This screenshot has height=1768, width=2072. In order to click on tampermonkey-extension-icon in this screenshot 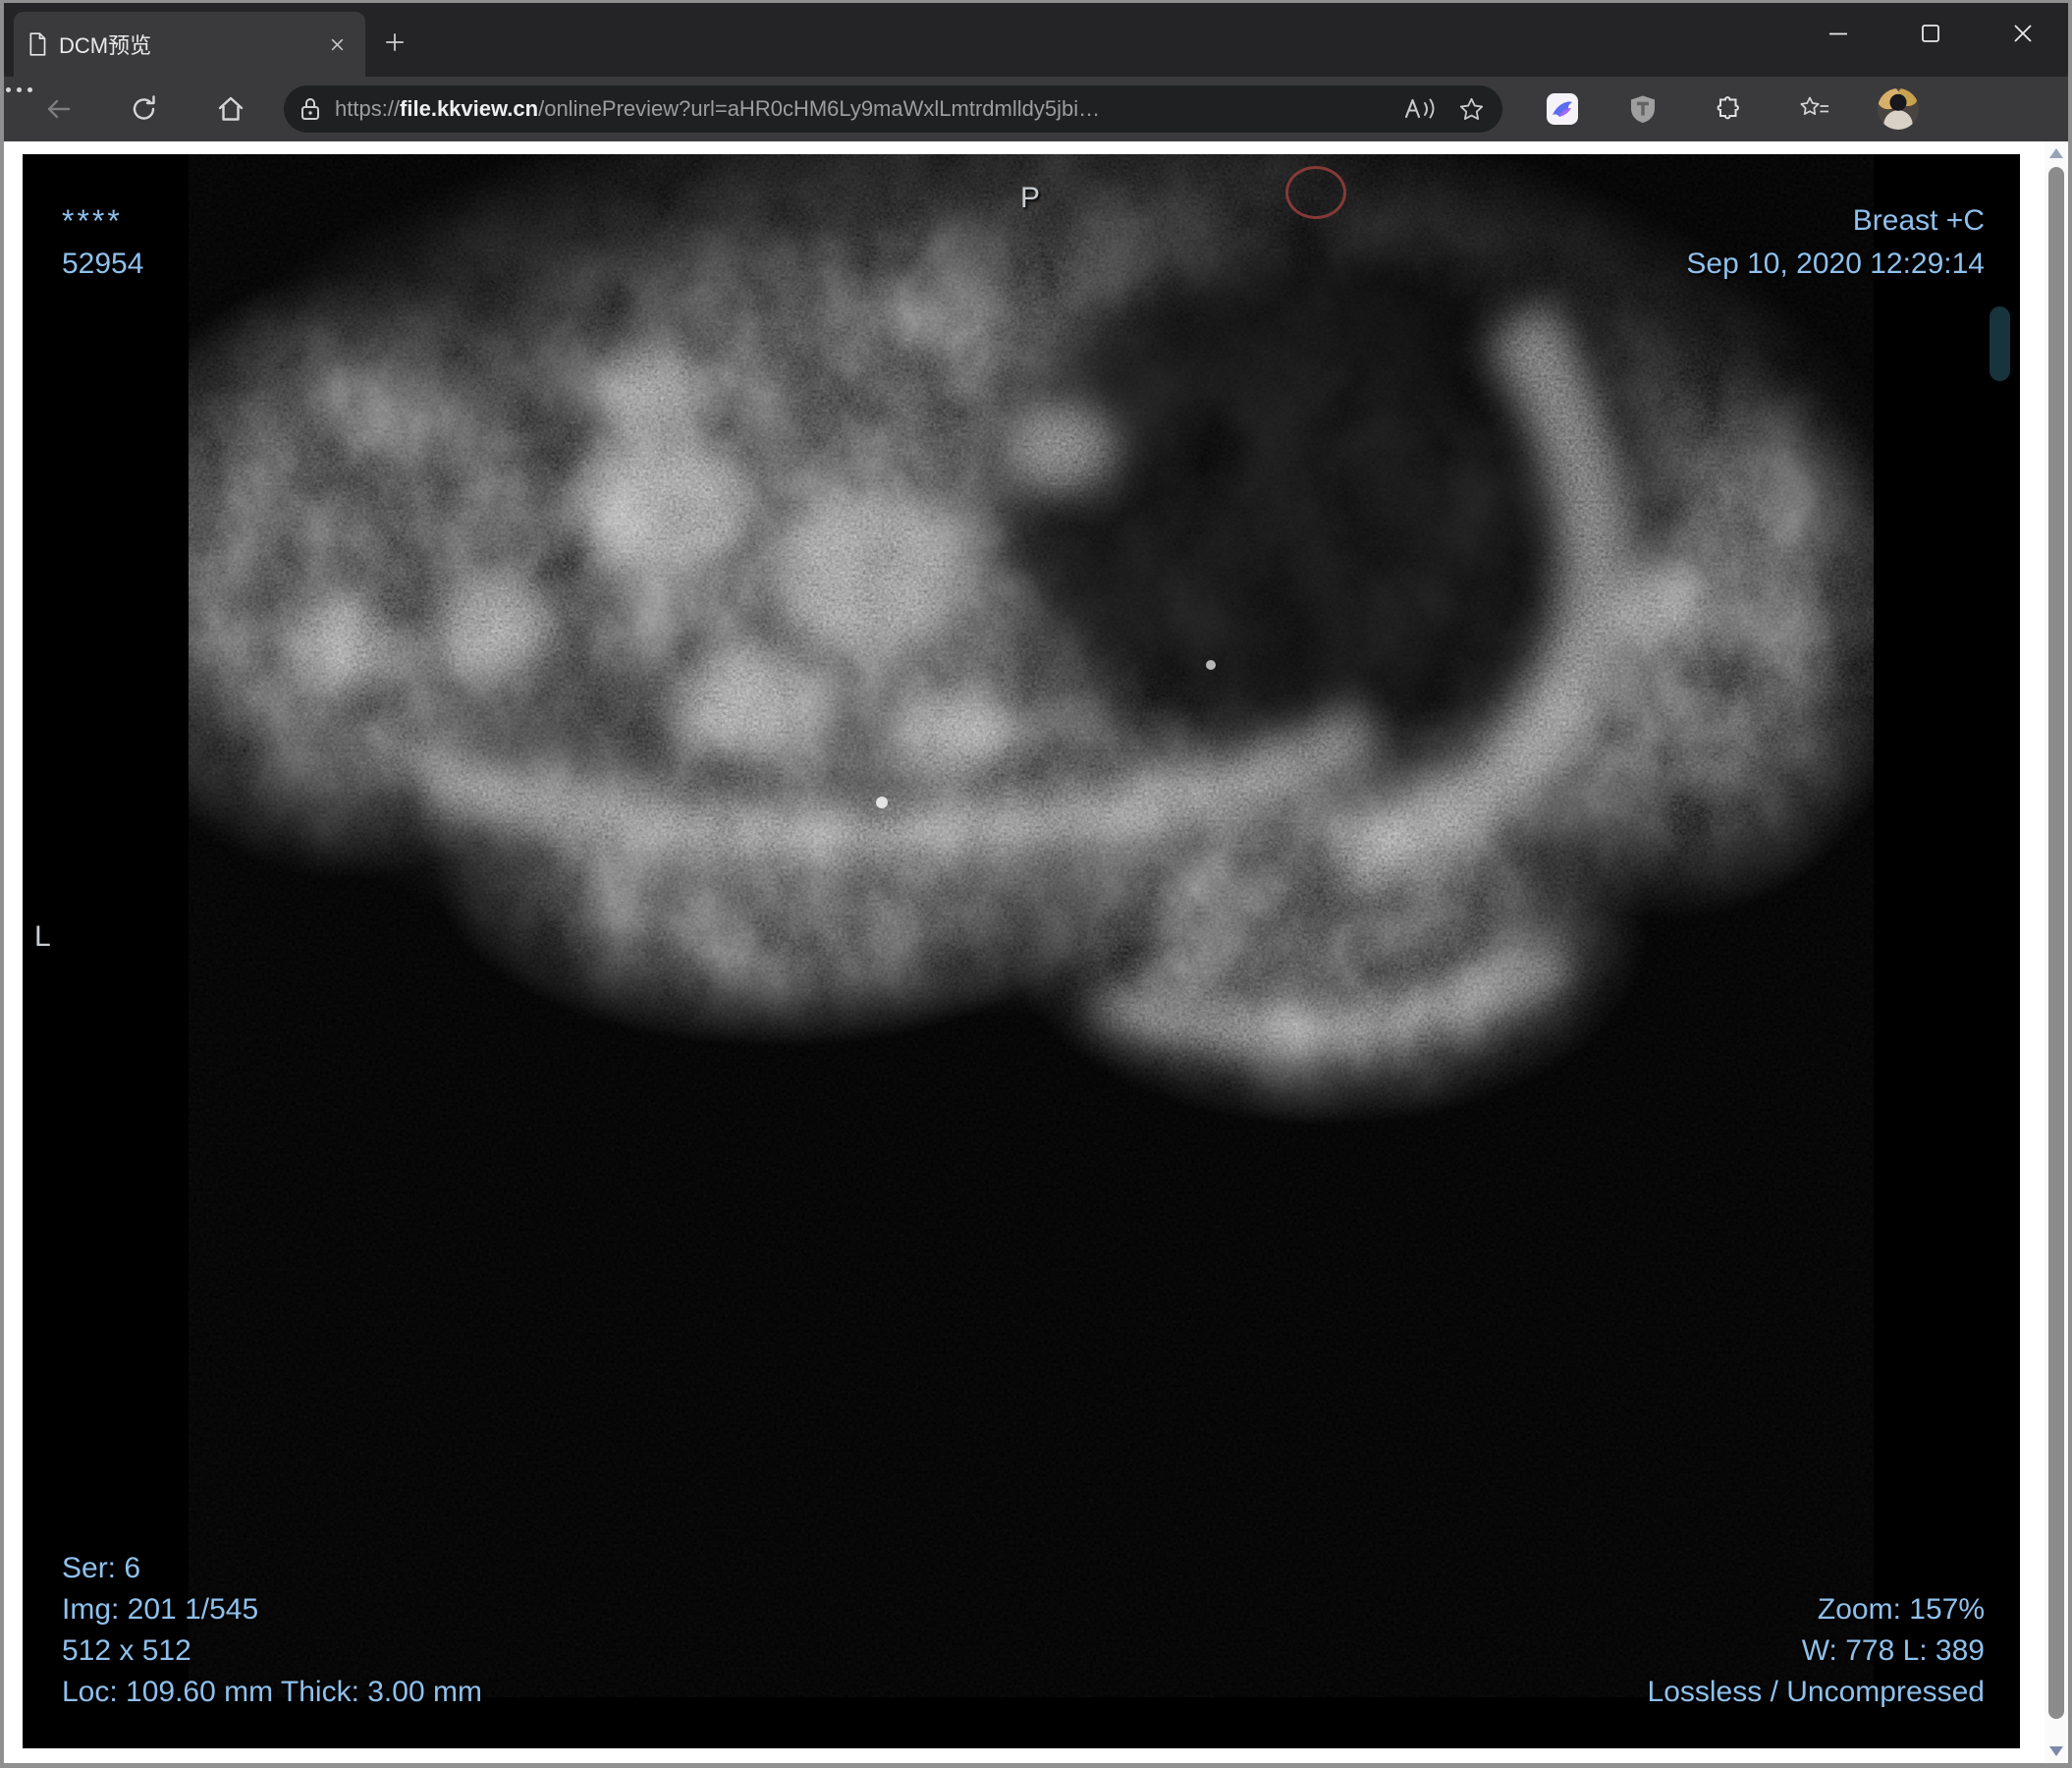, I will do `click(1643, 109)`.